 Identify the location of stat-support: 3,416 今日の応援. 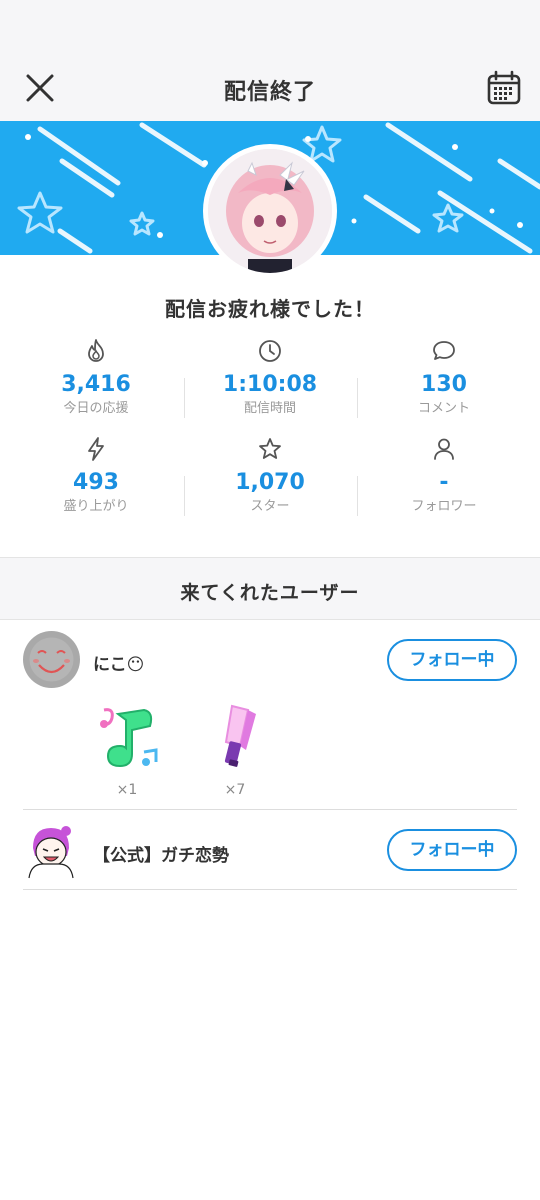
(96, 378).